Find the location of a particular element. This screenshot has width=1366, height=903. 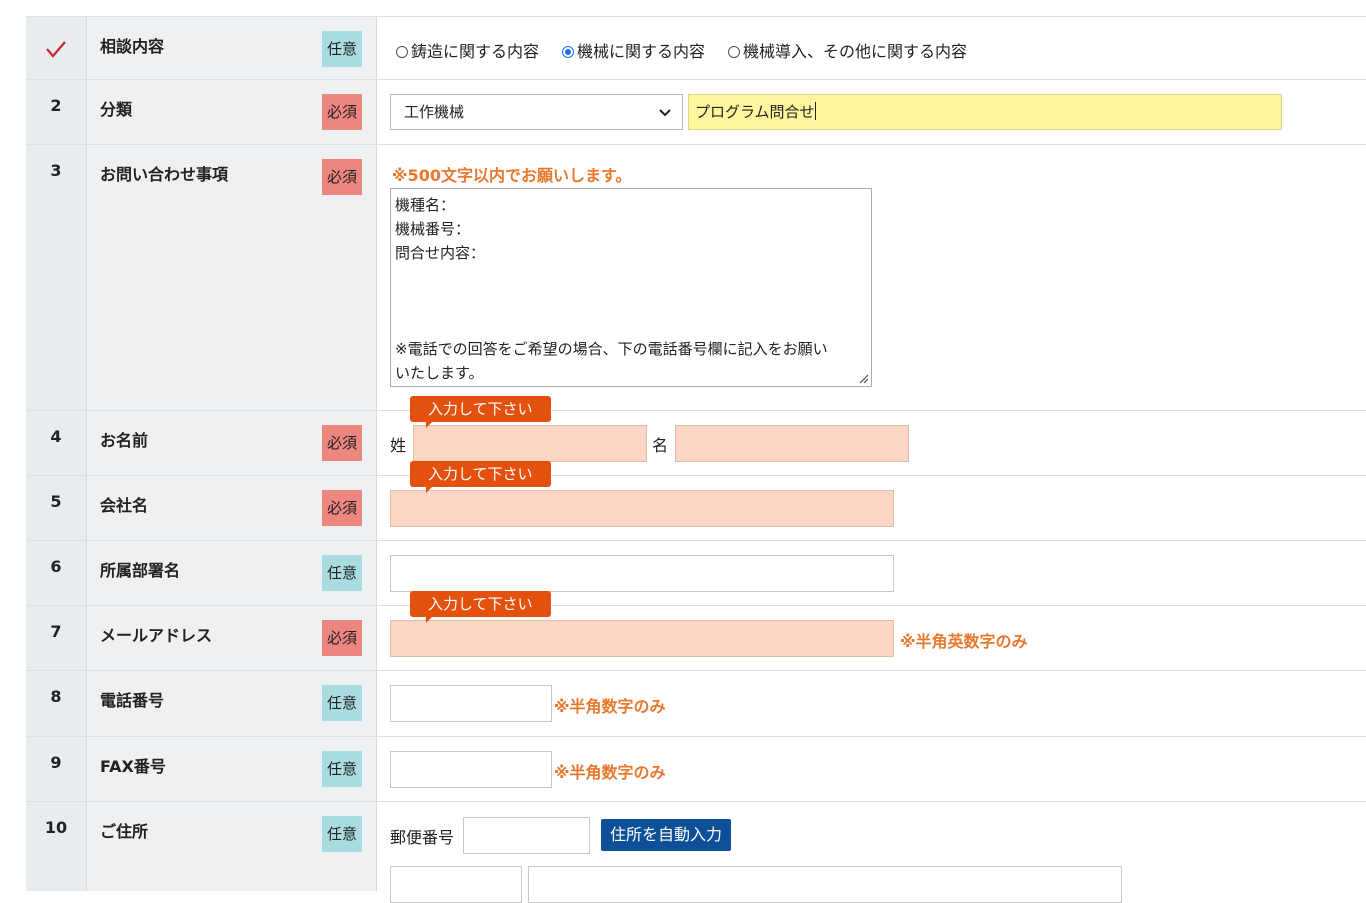

row-number-text: 2 is located at coordinates (56, 105).